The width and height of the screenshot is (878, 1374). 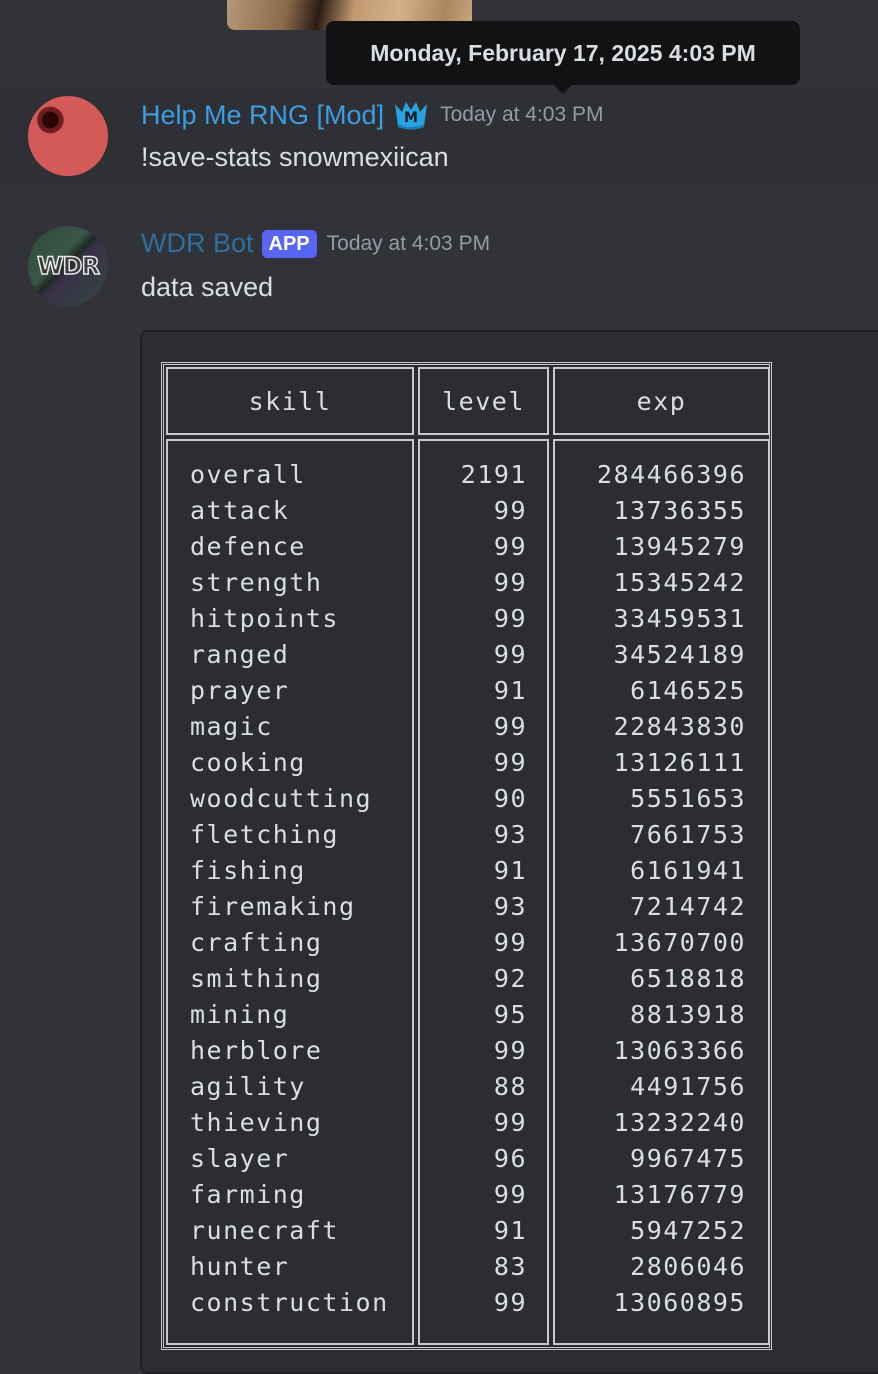 I want to click on moderator-crown-icon: M, so click(x=411, y=115).